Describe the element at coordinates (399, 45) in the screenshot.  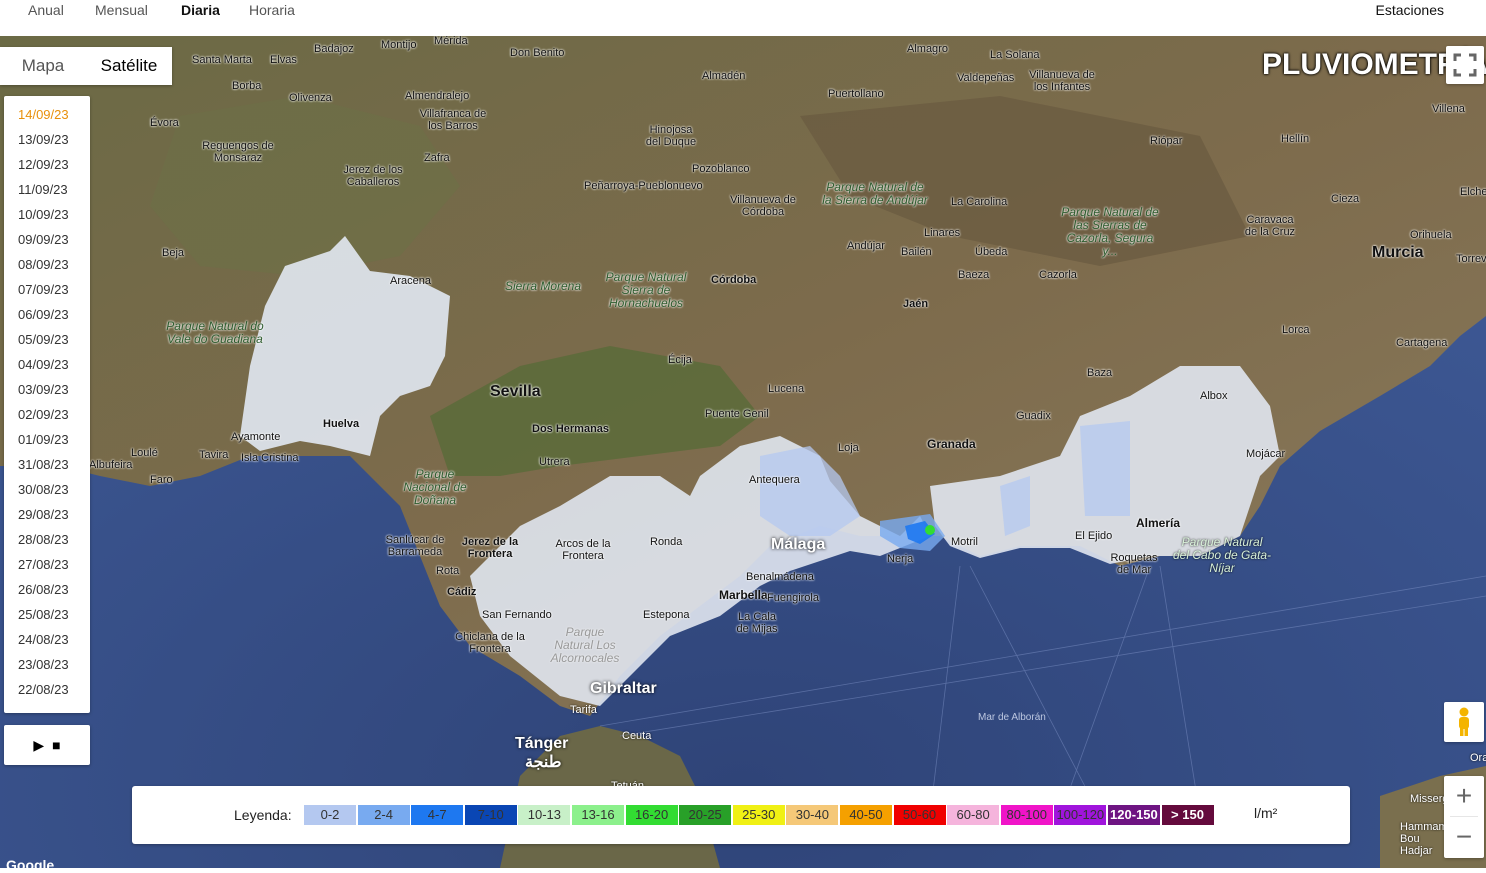
I see `place-label: Montijo` at that location.